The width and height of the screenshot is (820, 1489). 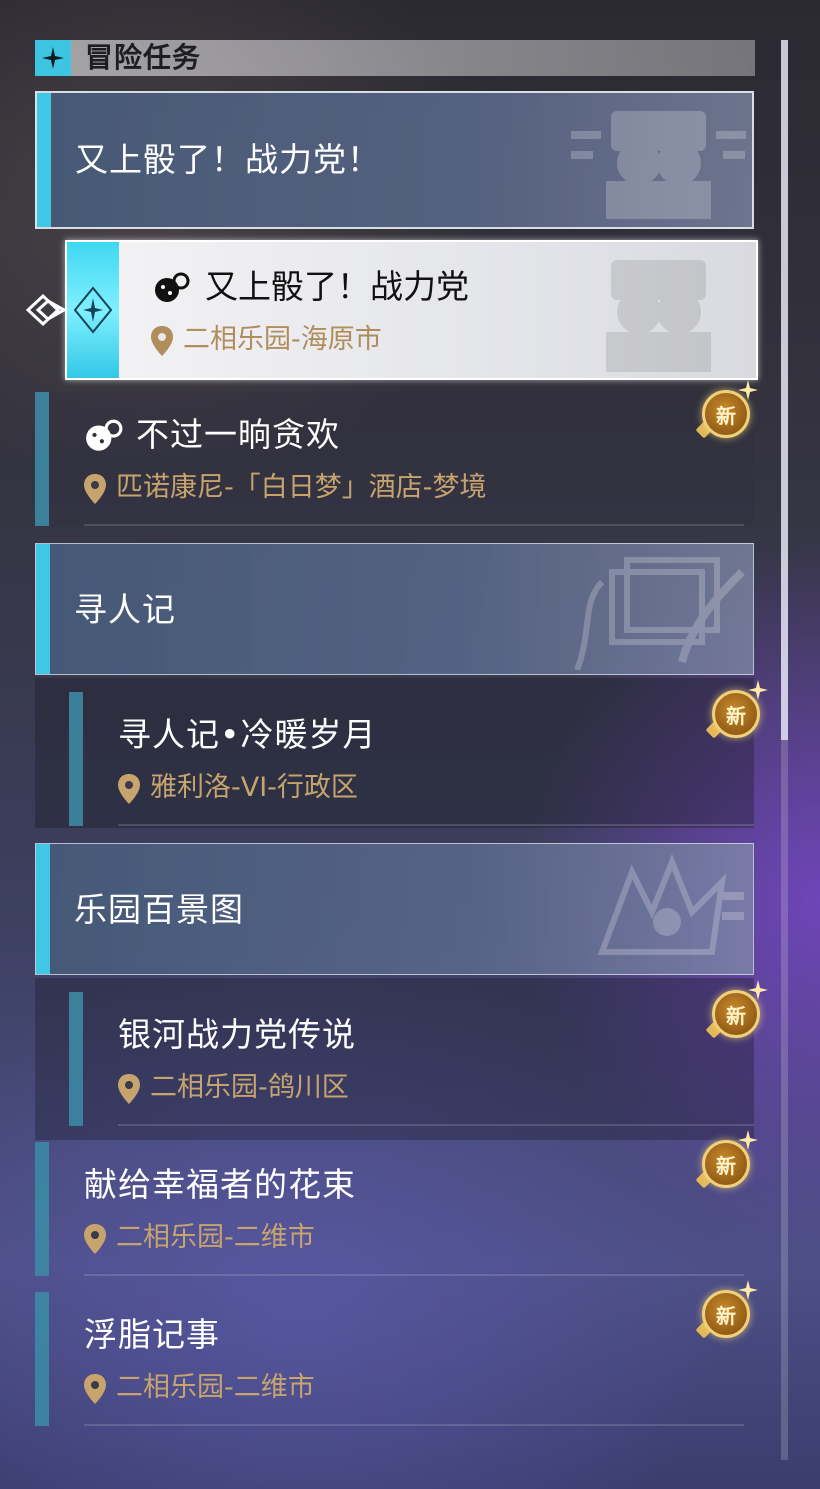 What do you see at coordinates (159, 909) in the screenshot?
I see `category-title: 乐园百景图` at bounding box center [159, 909].